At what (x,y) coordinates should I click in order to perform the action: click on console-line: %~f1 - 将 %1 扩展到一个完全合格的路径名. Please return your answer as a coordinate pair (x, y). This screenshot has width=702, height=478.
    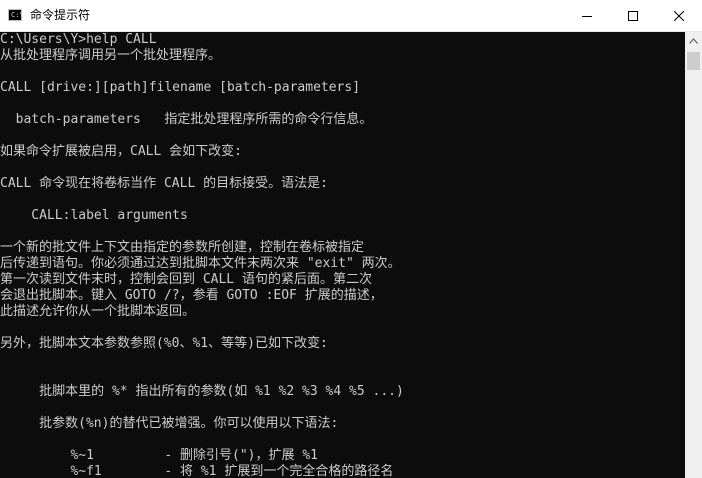
    Looking at the image, I should click on (197, 471).